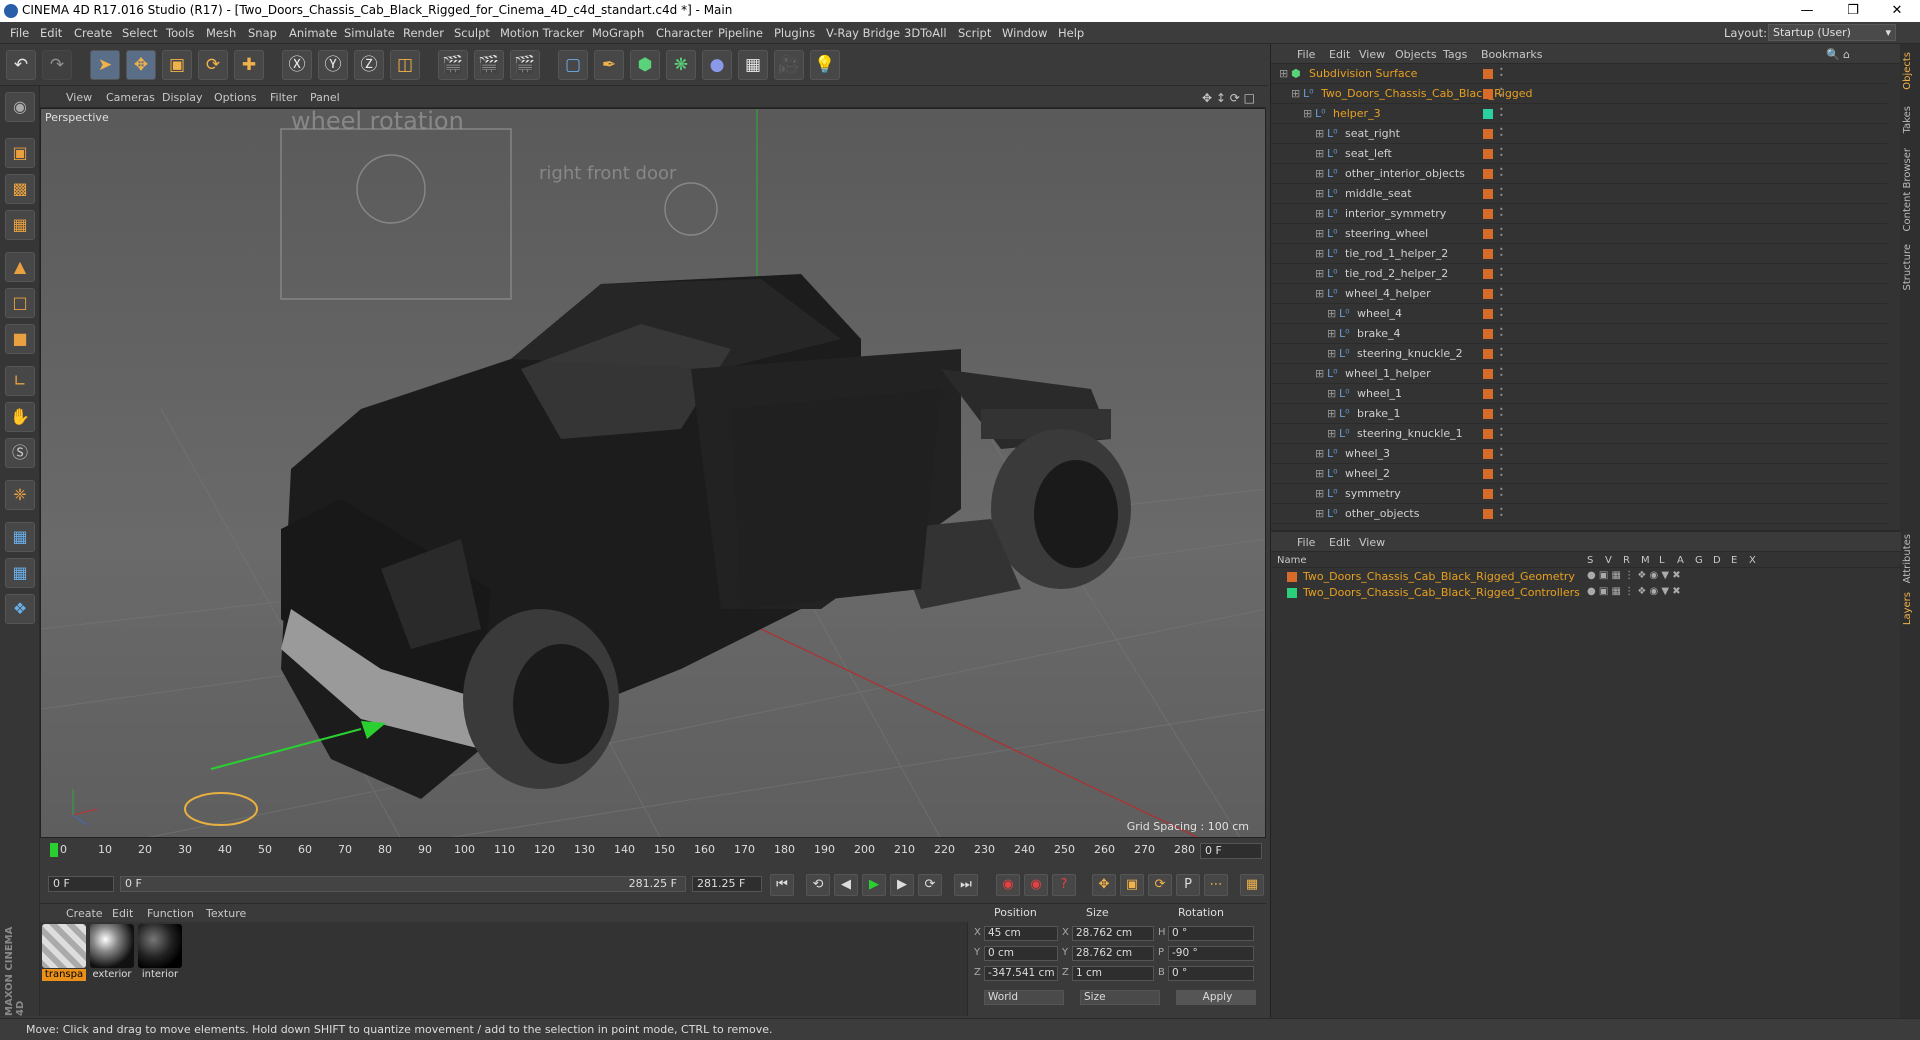  Describe the element at coordinates (249, 65) in the screenshot. I see `transform-tool-icon: ✚` at that location.